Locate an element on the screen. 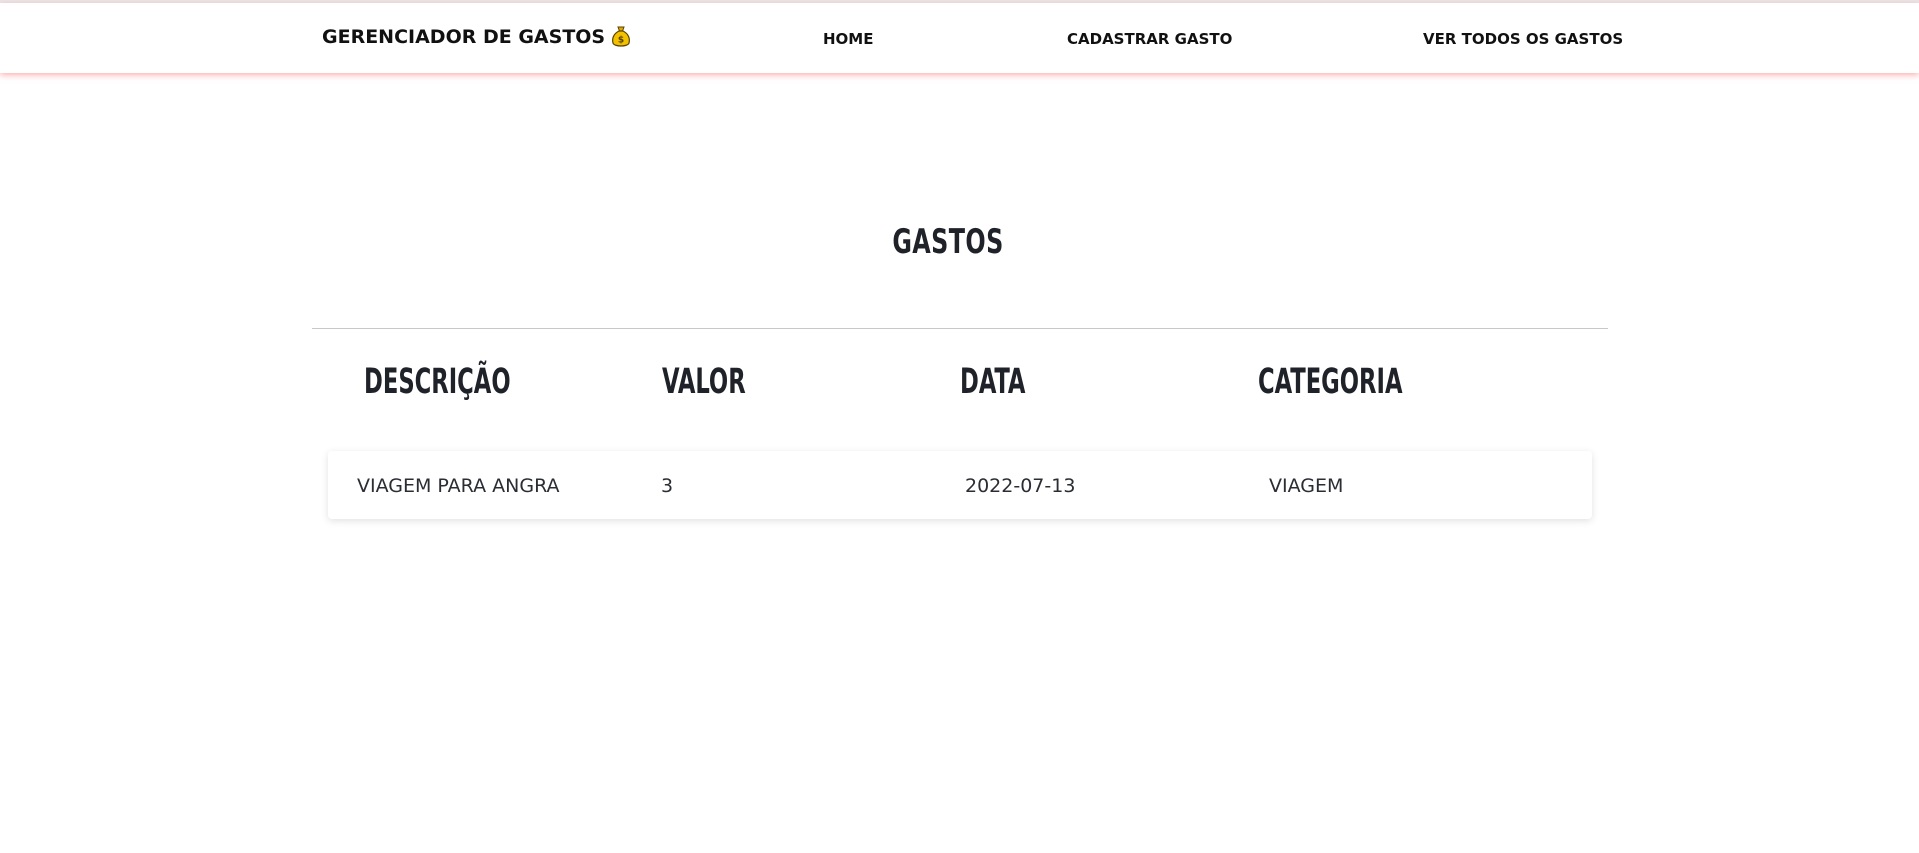  nav-link-cadastrar-gasto: CADASTRAR GASTO is located at coordinates (1149, 39).